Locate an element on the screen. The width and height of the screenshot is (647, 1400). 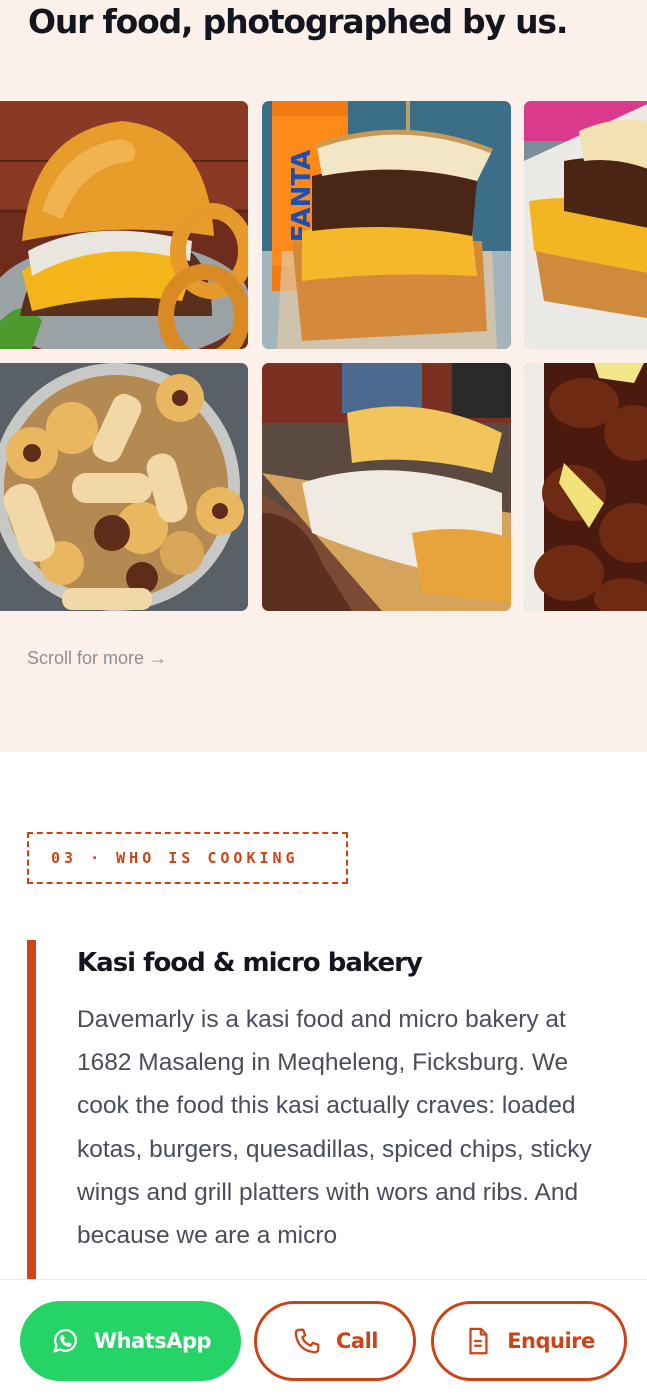
gallery-photo-burger is located at coordinates (124, 225).